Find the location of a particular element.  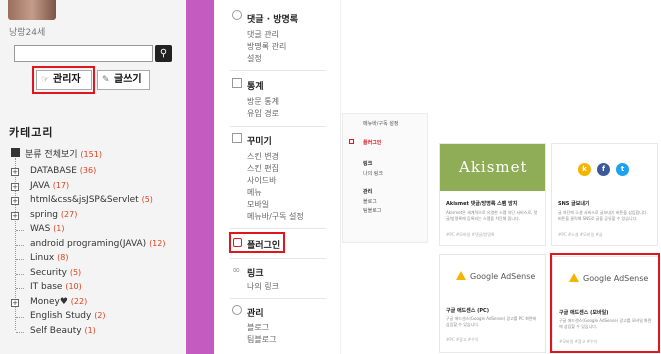

write-button: ✎ 글쓰기 is located at coordinates (123, 80).